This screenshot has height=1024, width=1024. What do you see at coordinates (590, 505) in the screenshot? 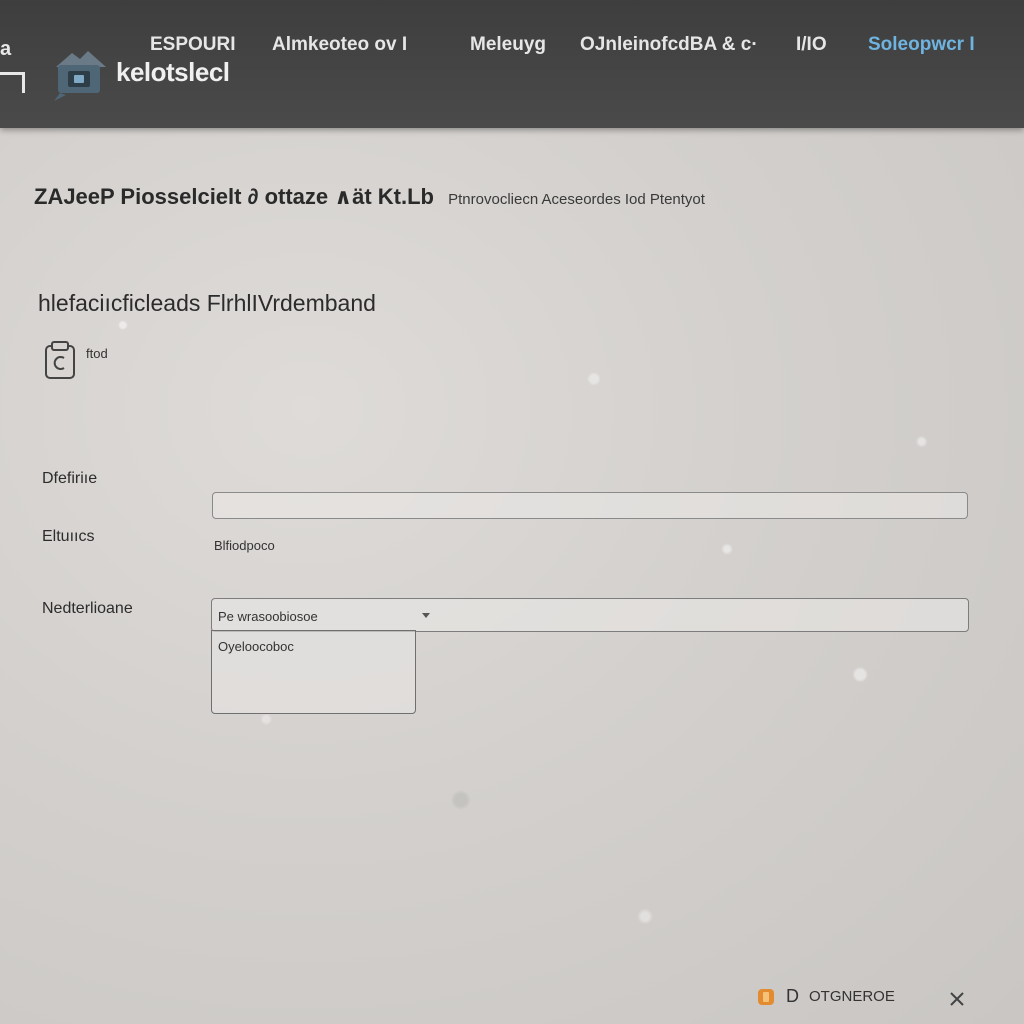
I see `field1-input` at bounding box center [590, 505].